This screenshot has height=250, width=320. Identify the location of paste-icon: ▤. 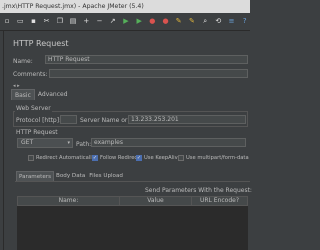
(73, 21).